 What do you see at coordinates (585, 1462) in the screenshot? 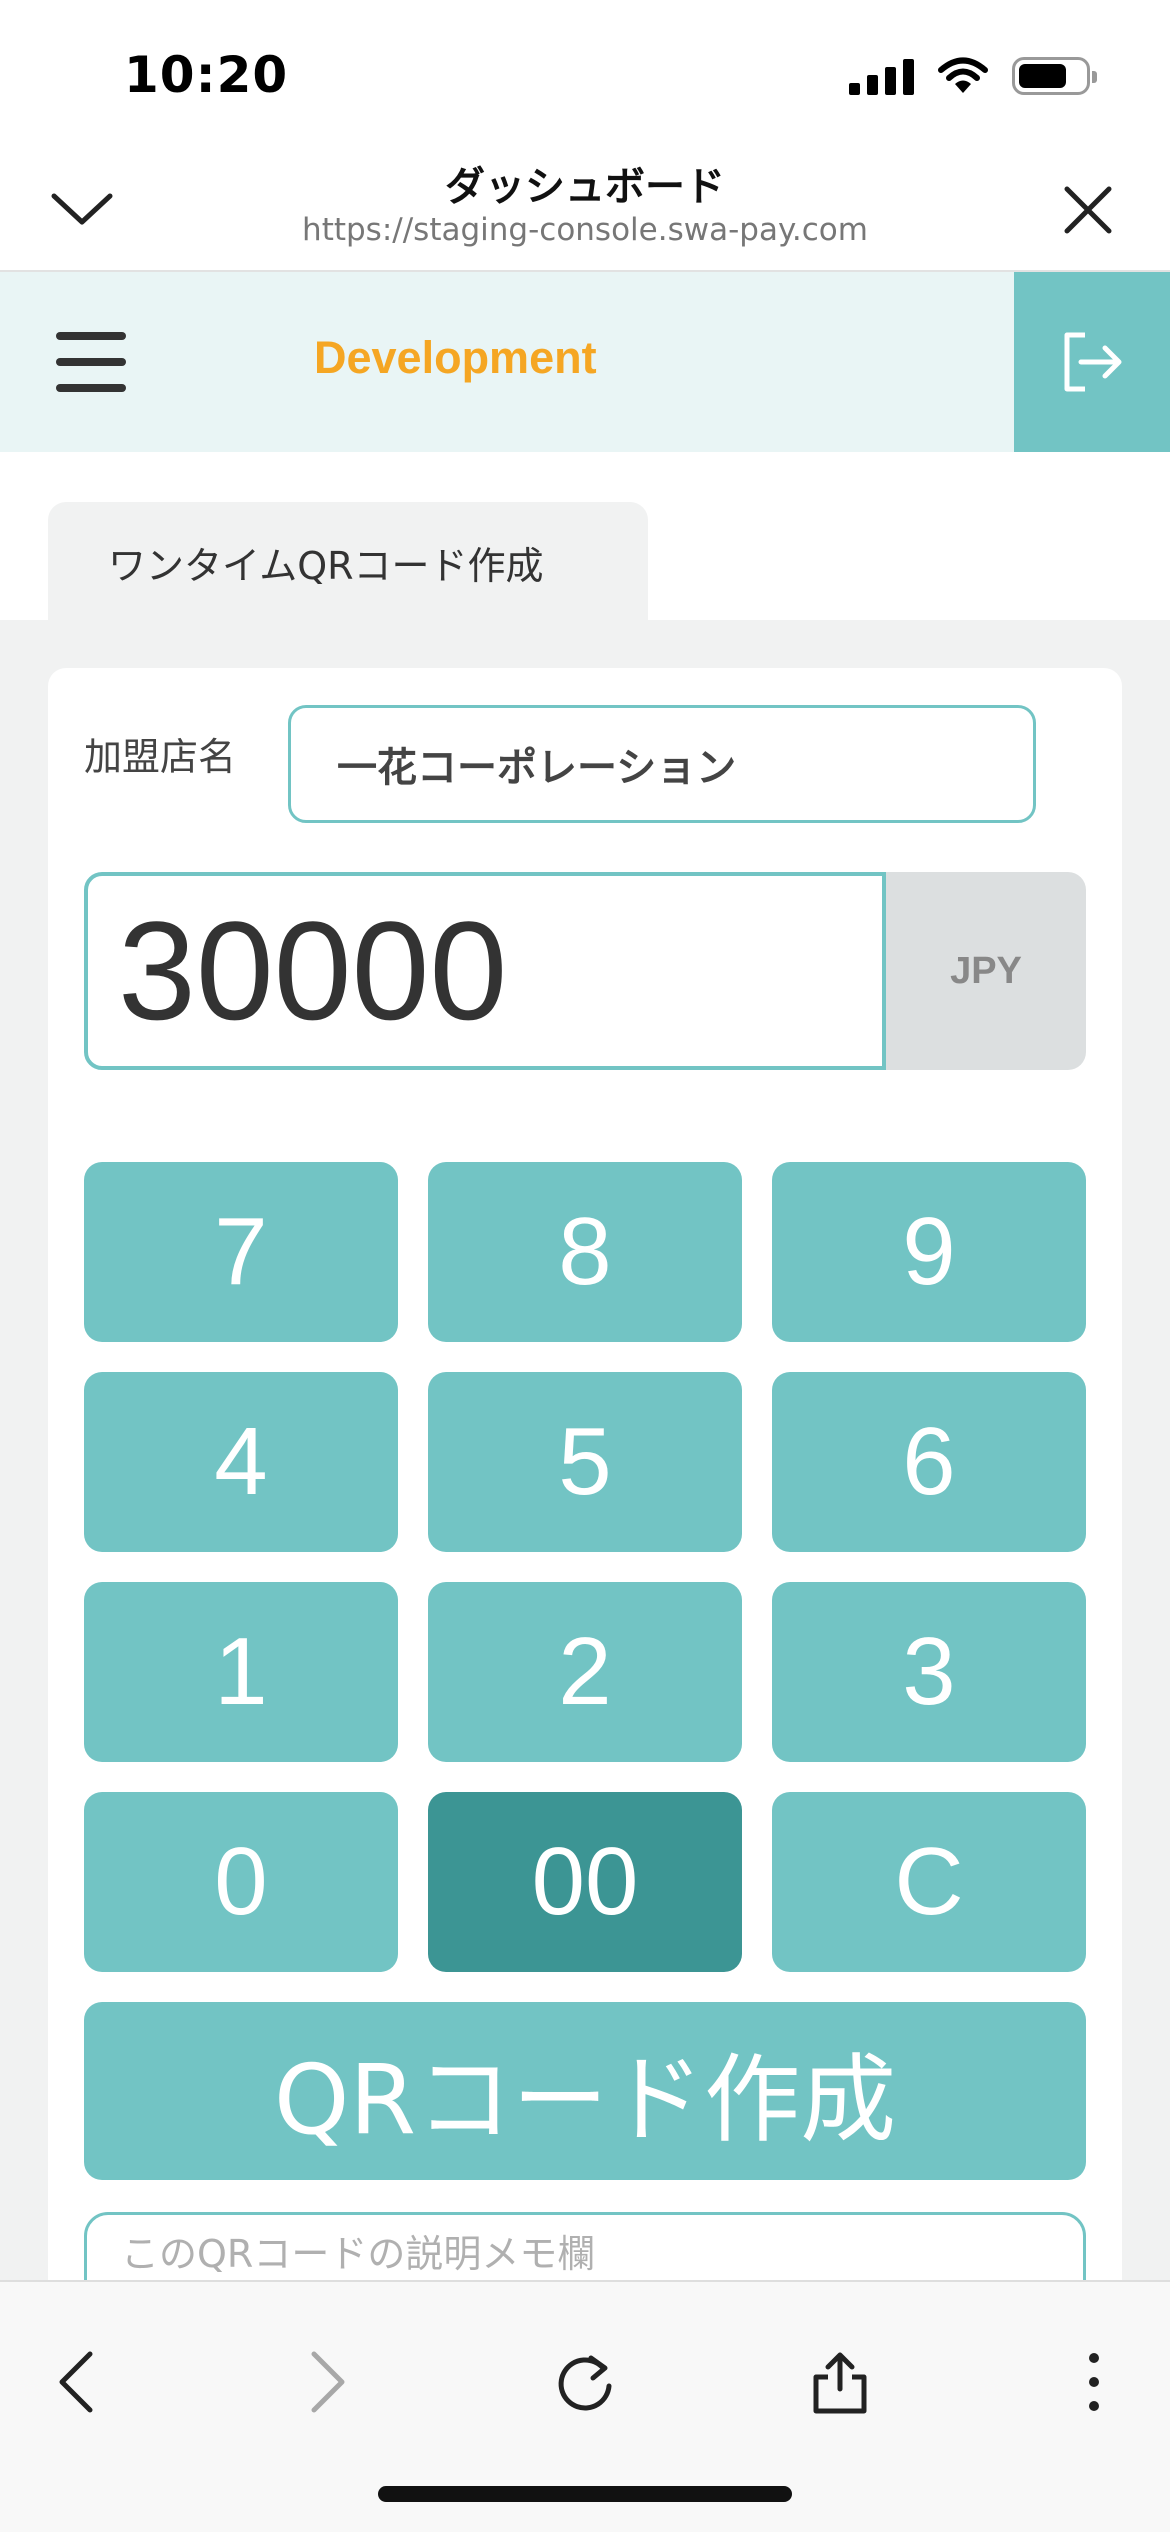
I see `key-5: 5` at bounding box center [585, 1462].